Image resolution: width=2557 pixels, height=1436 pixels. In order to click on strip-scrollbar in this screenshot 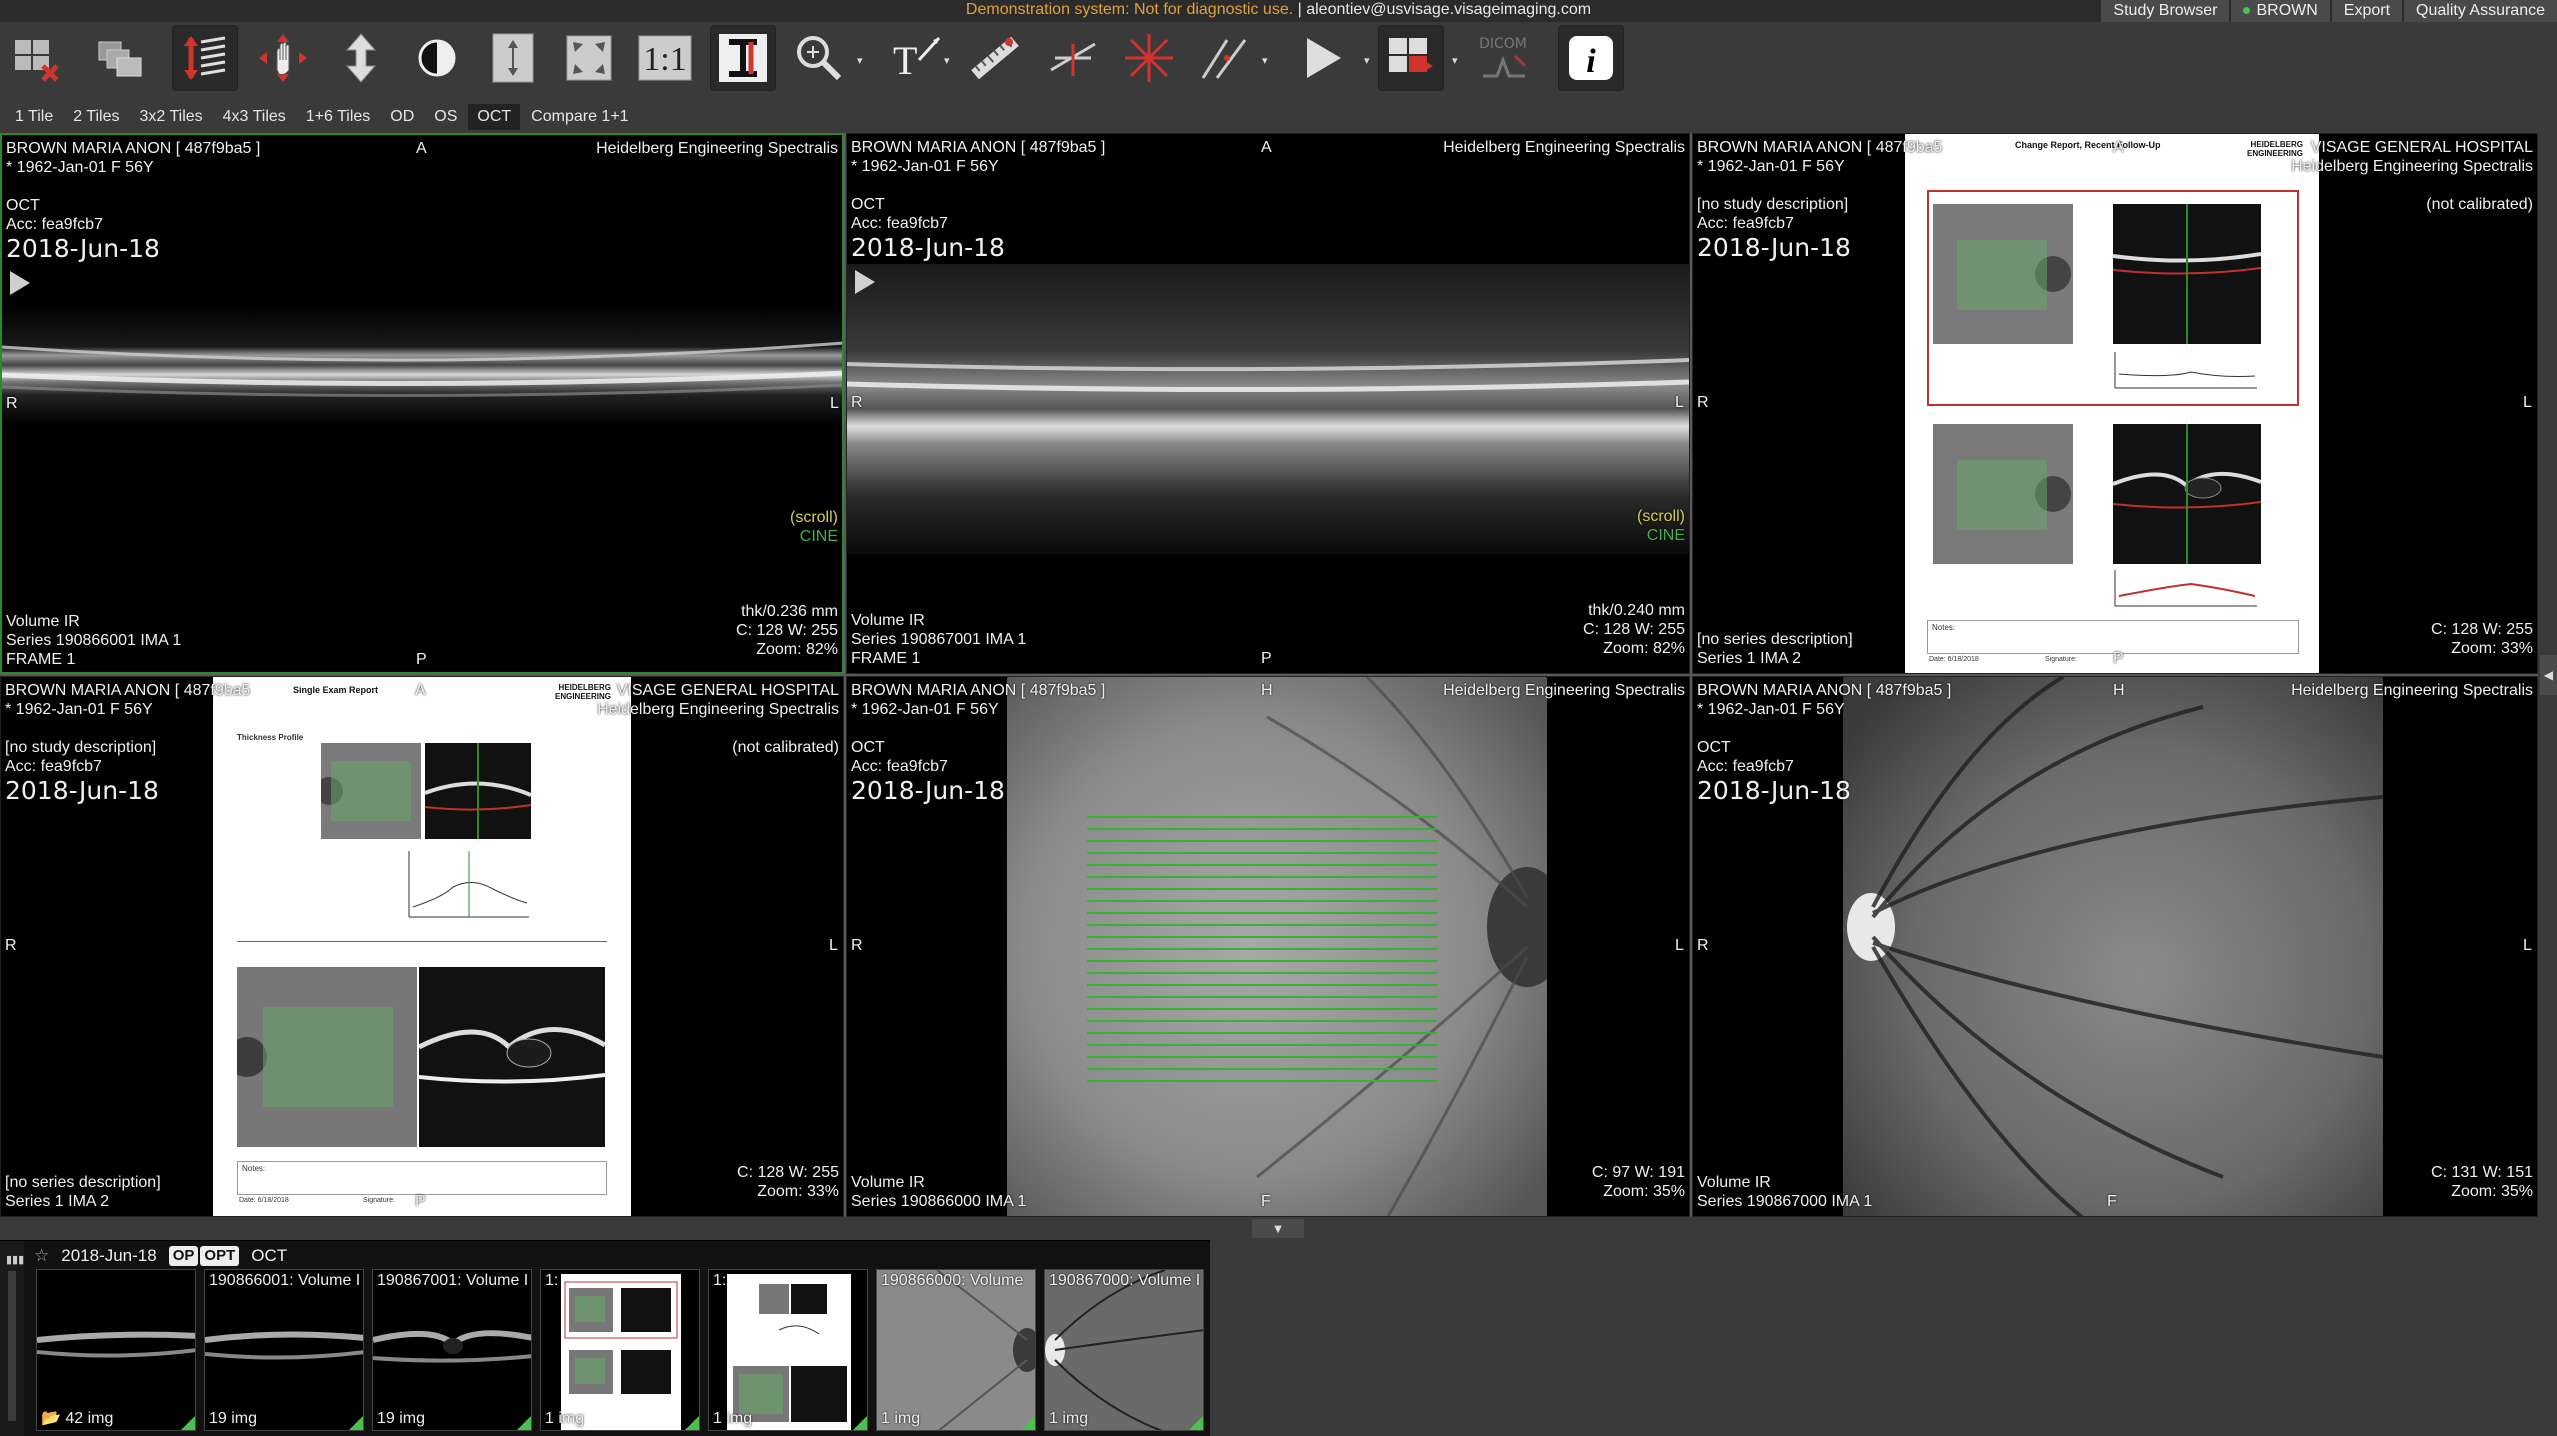, I will do `click(12, 1346)`.